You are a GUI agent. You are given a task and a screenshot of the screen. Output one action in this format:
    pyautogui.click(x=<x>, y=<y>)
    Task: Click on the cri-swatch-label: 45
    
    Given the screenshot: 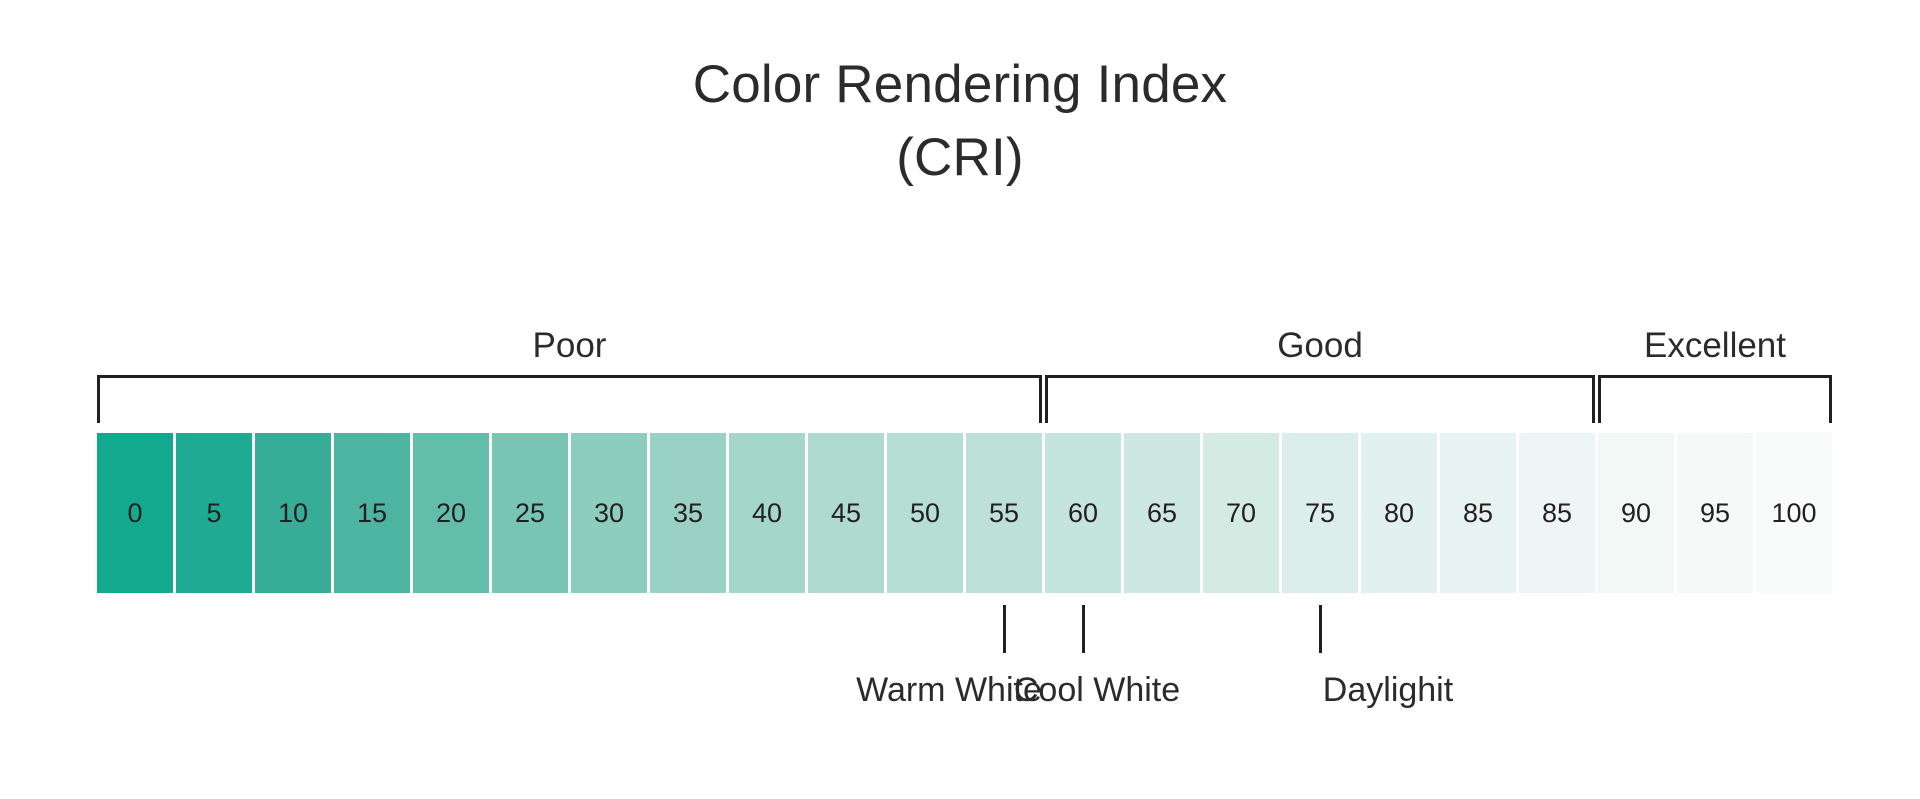 What is the action you would take?
    pyautogui.click(x=846, y=512)
    